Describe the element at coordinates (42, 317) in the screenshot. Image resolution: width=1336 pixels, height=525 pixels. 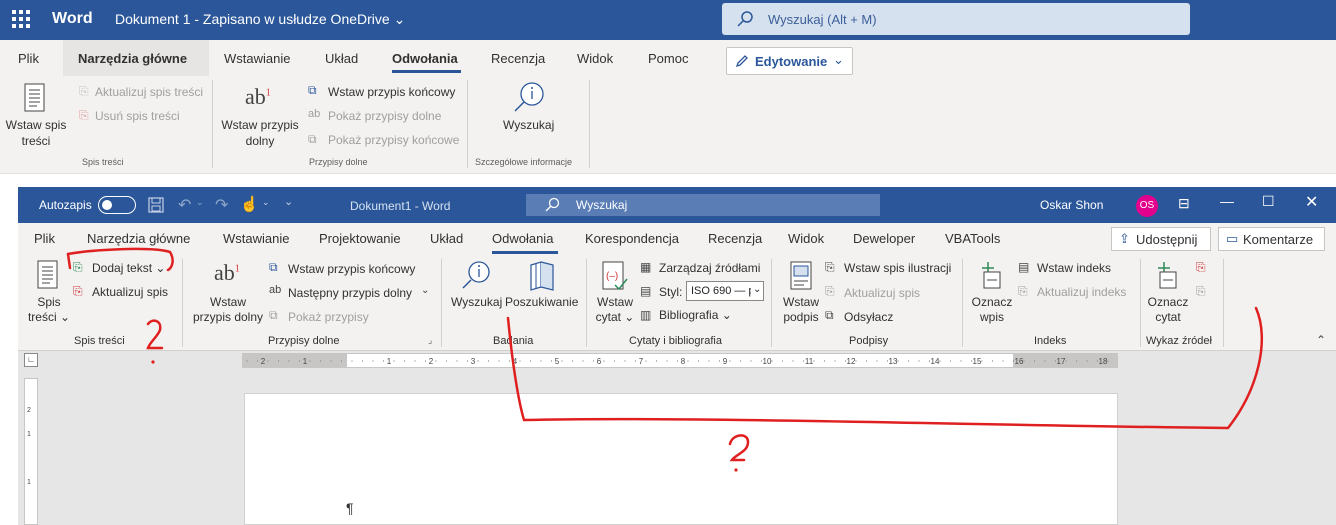
I see `toc-label-2: treści` at that location.